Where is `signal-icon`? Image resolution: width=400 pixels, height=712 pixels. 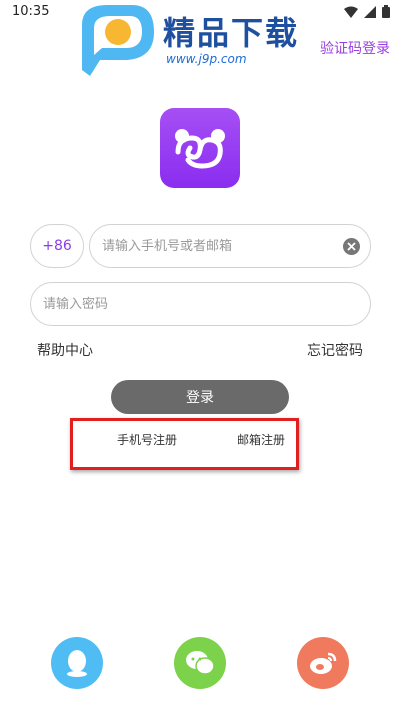 signal-icon is located at coordinates (370, 11).